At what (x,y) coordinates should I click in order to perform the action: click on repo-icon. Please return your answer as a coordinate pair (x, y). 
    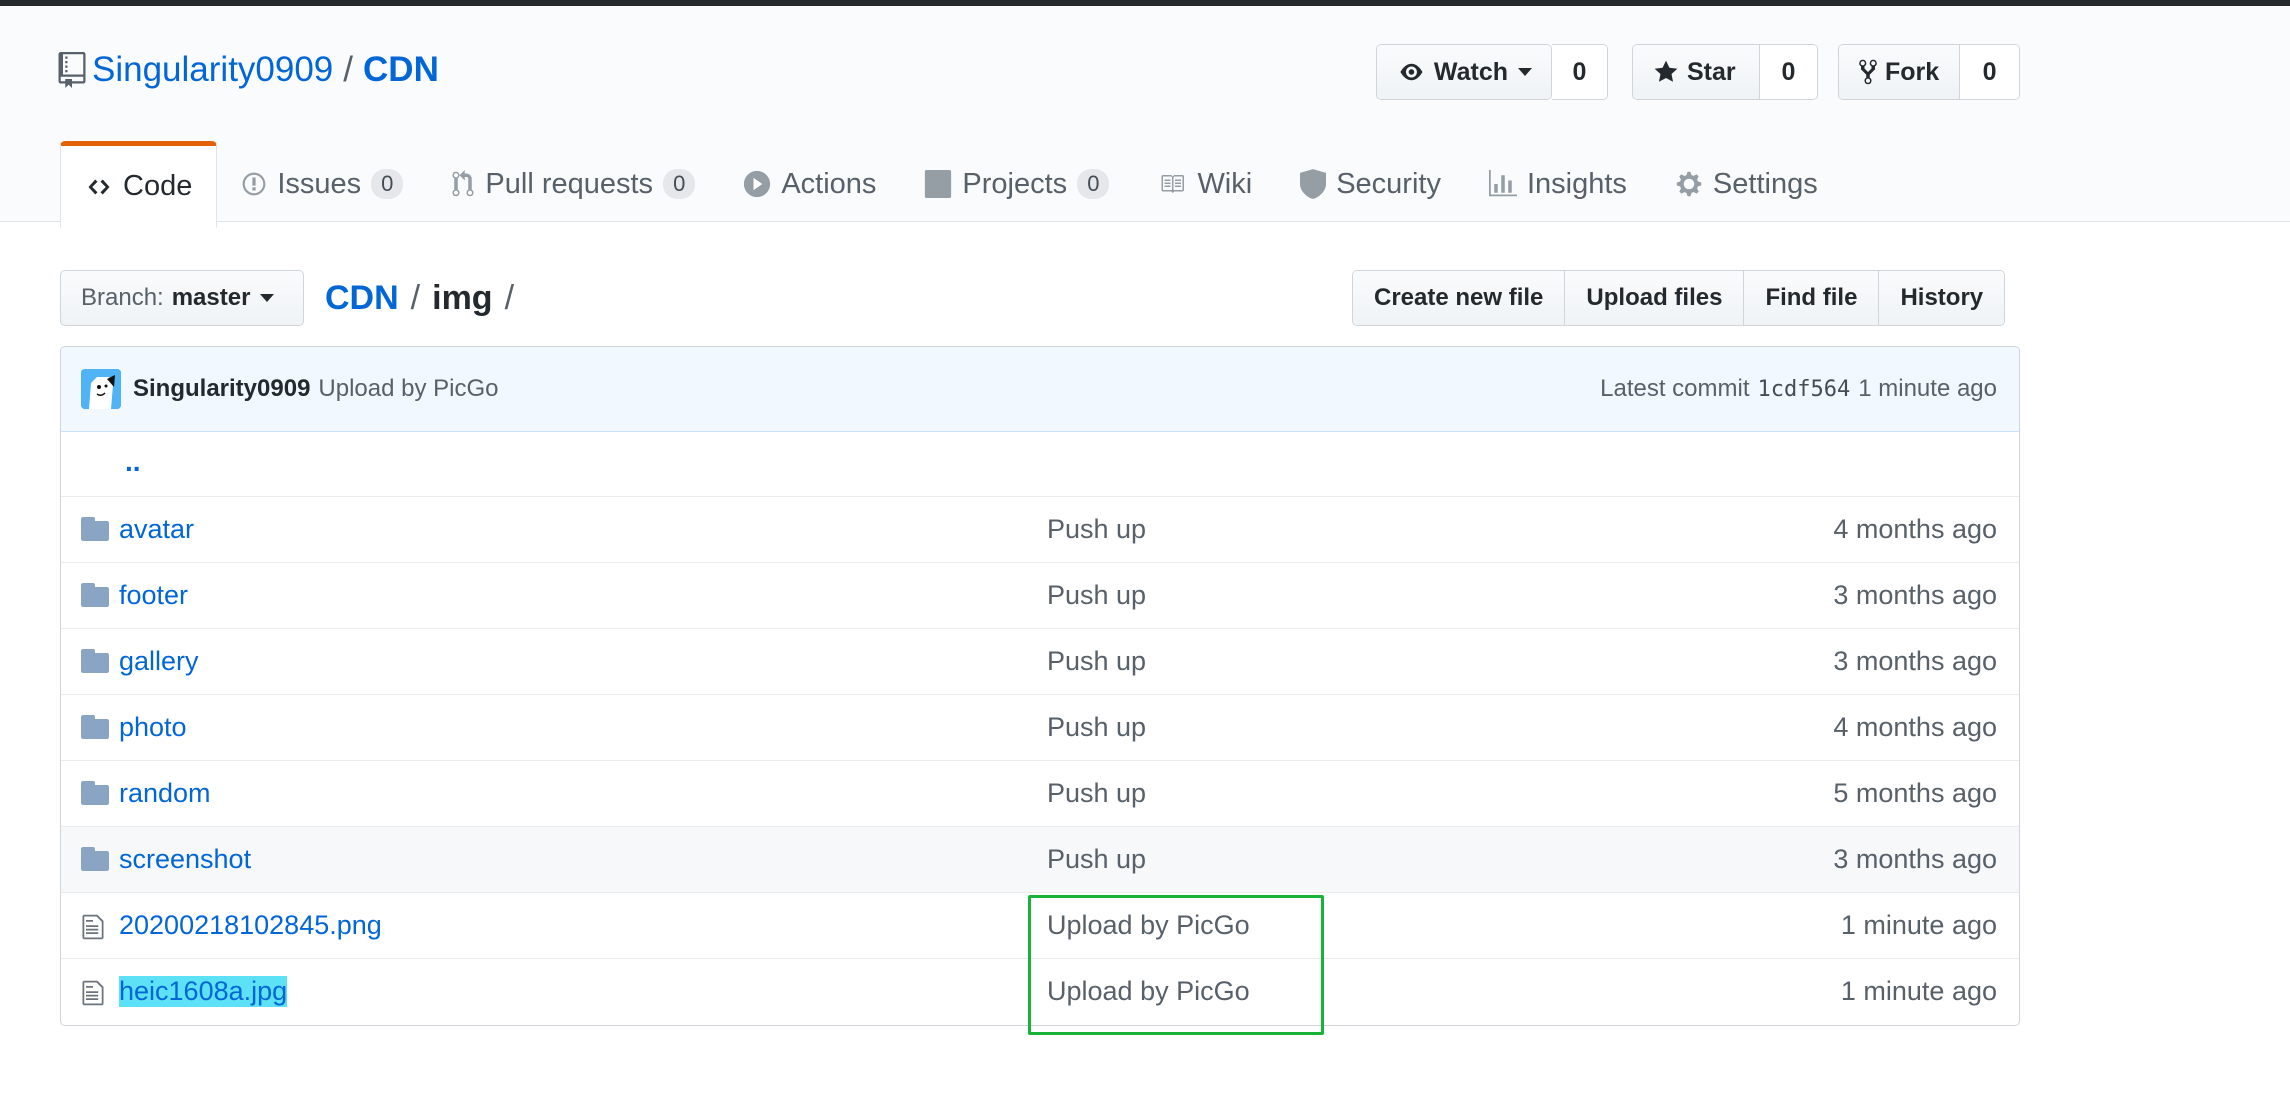
    Looking at the image, I should click on (72, 70).